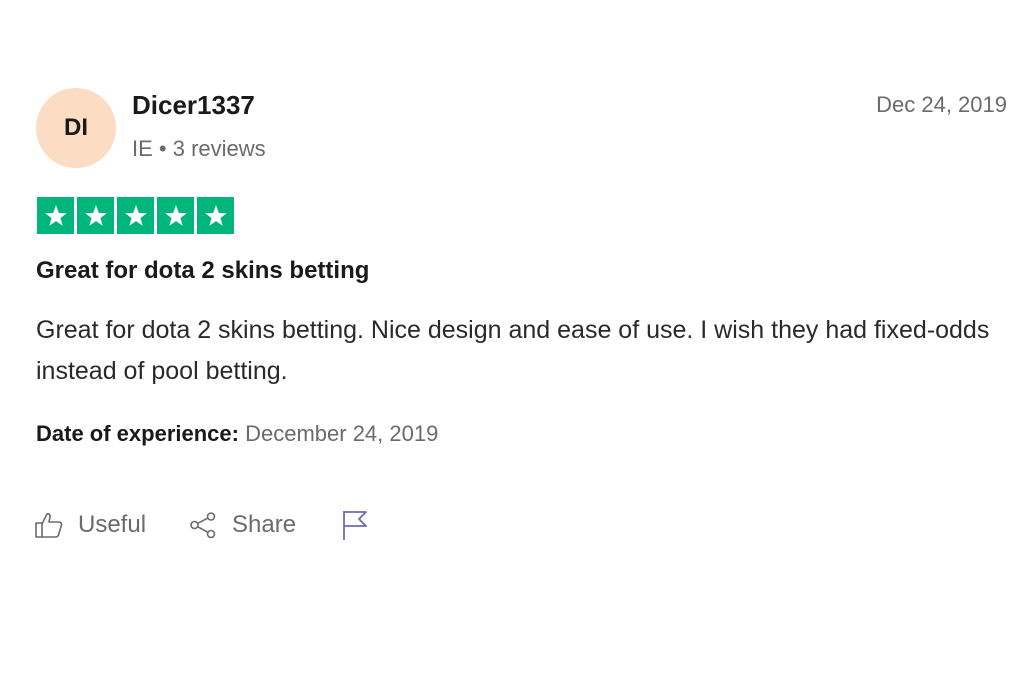 The height and width of the screenshot is (683, 1024). I want to click on star-rating, so click(135, 215).